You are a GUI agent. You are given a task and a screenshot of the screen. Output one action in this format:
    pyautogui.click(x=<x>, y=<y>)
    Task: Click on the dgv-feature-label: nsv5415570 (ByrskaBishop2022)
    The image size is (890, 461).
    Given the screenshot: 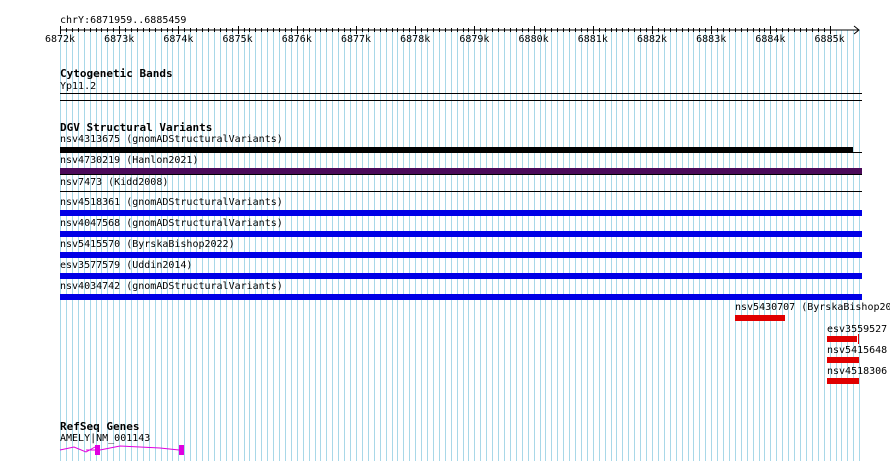 What is the action you would take?
    pyautogui.click(x=147, y=245)
    